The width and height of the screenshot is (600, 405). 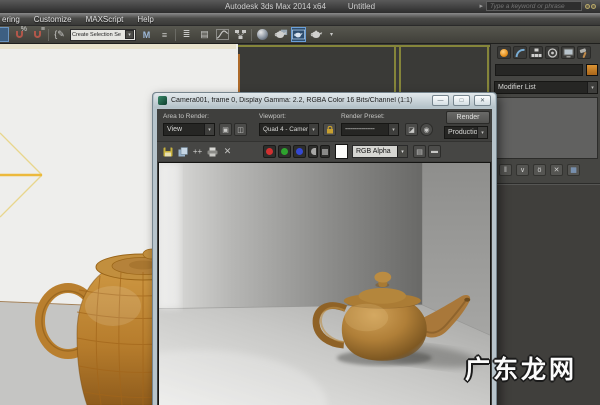 What do you see at coordinates (592, 70) in the screenshot?
I see `object-color-swatch` at bounding box center [592, 70].